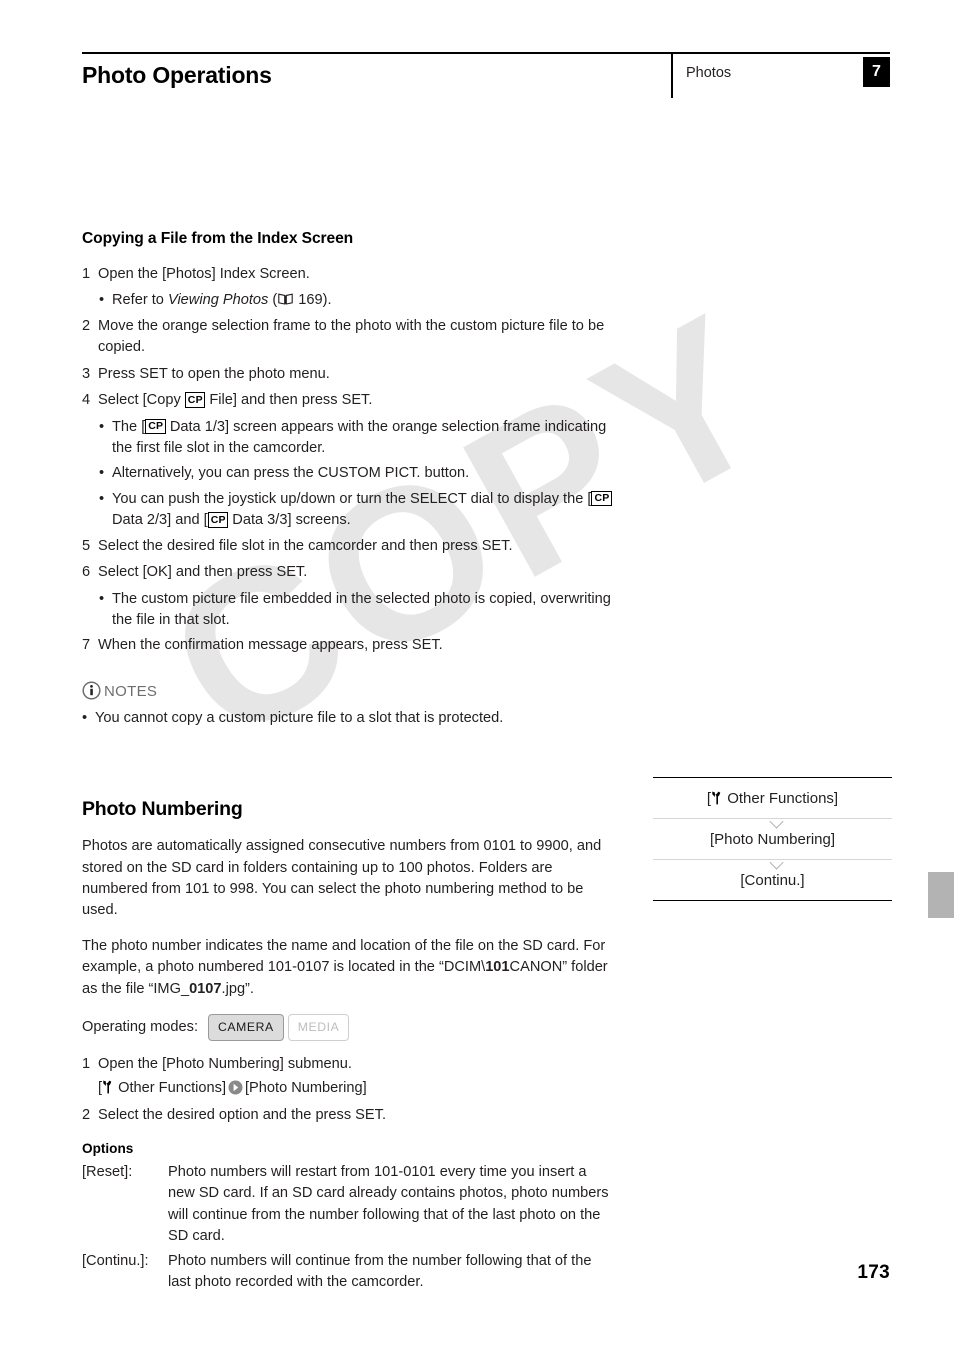 This screenshot has width=954, height=1348. Describe the element at coordinates (218, 300) in the screenshot. I see `italic-reference: Viewing Photos` at that location.